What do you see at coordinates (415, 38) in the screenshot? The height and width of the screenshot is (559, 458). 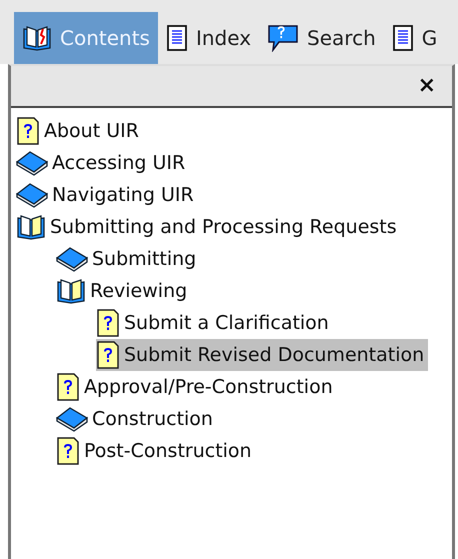 I see `tab: G` at bounding box center [415, 38].